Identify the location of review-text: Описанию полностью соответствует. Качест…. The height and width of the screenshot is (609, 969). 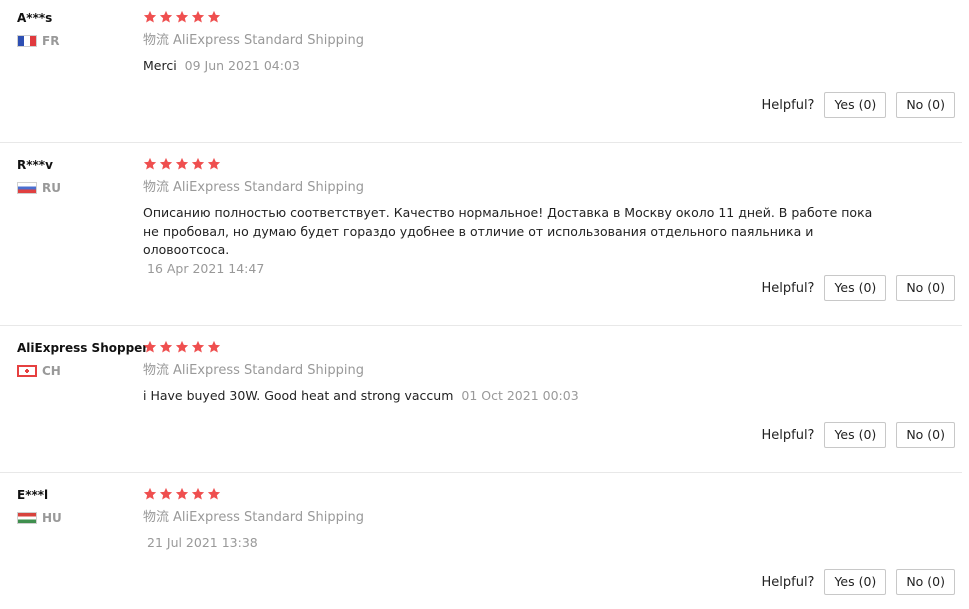
(508, 231).